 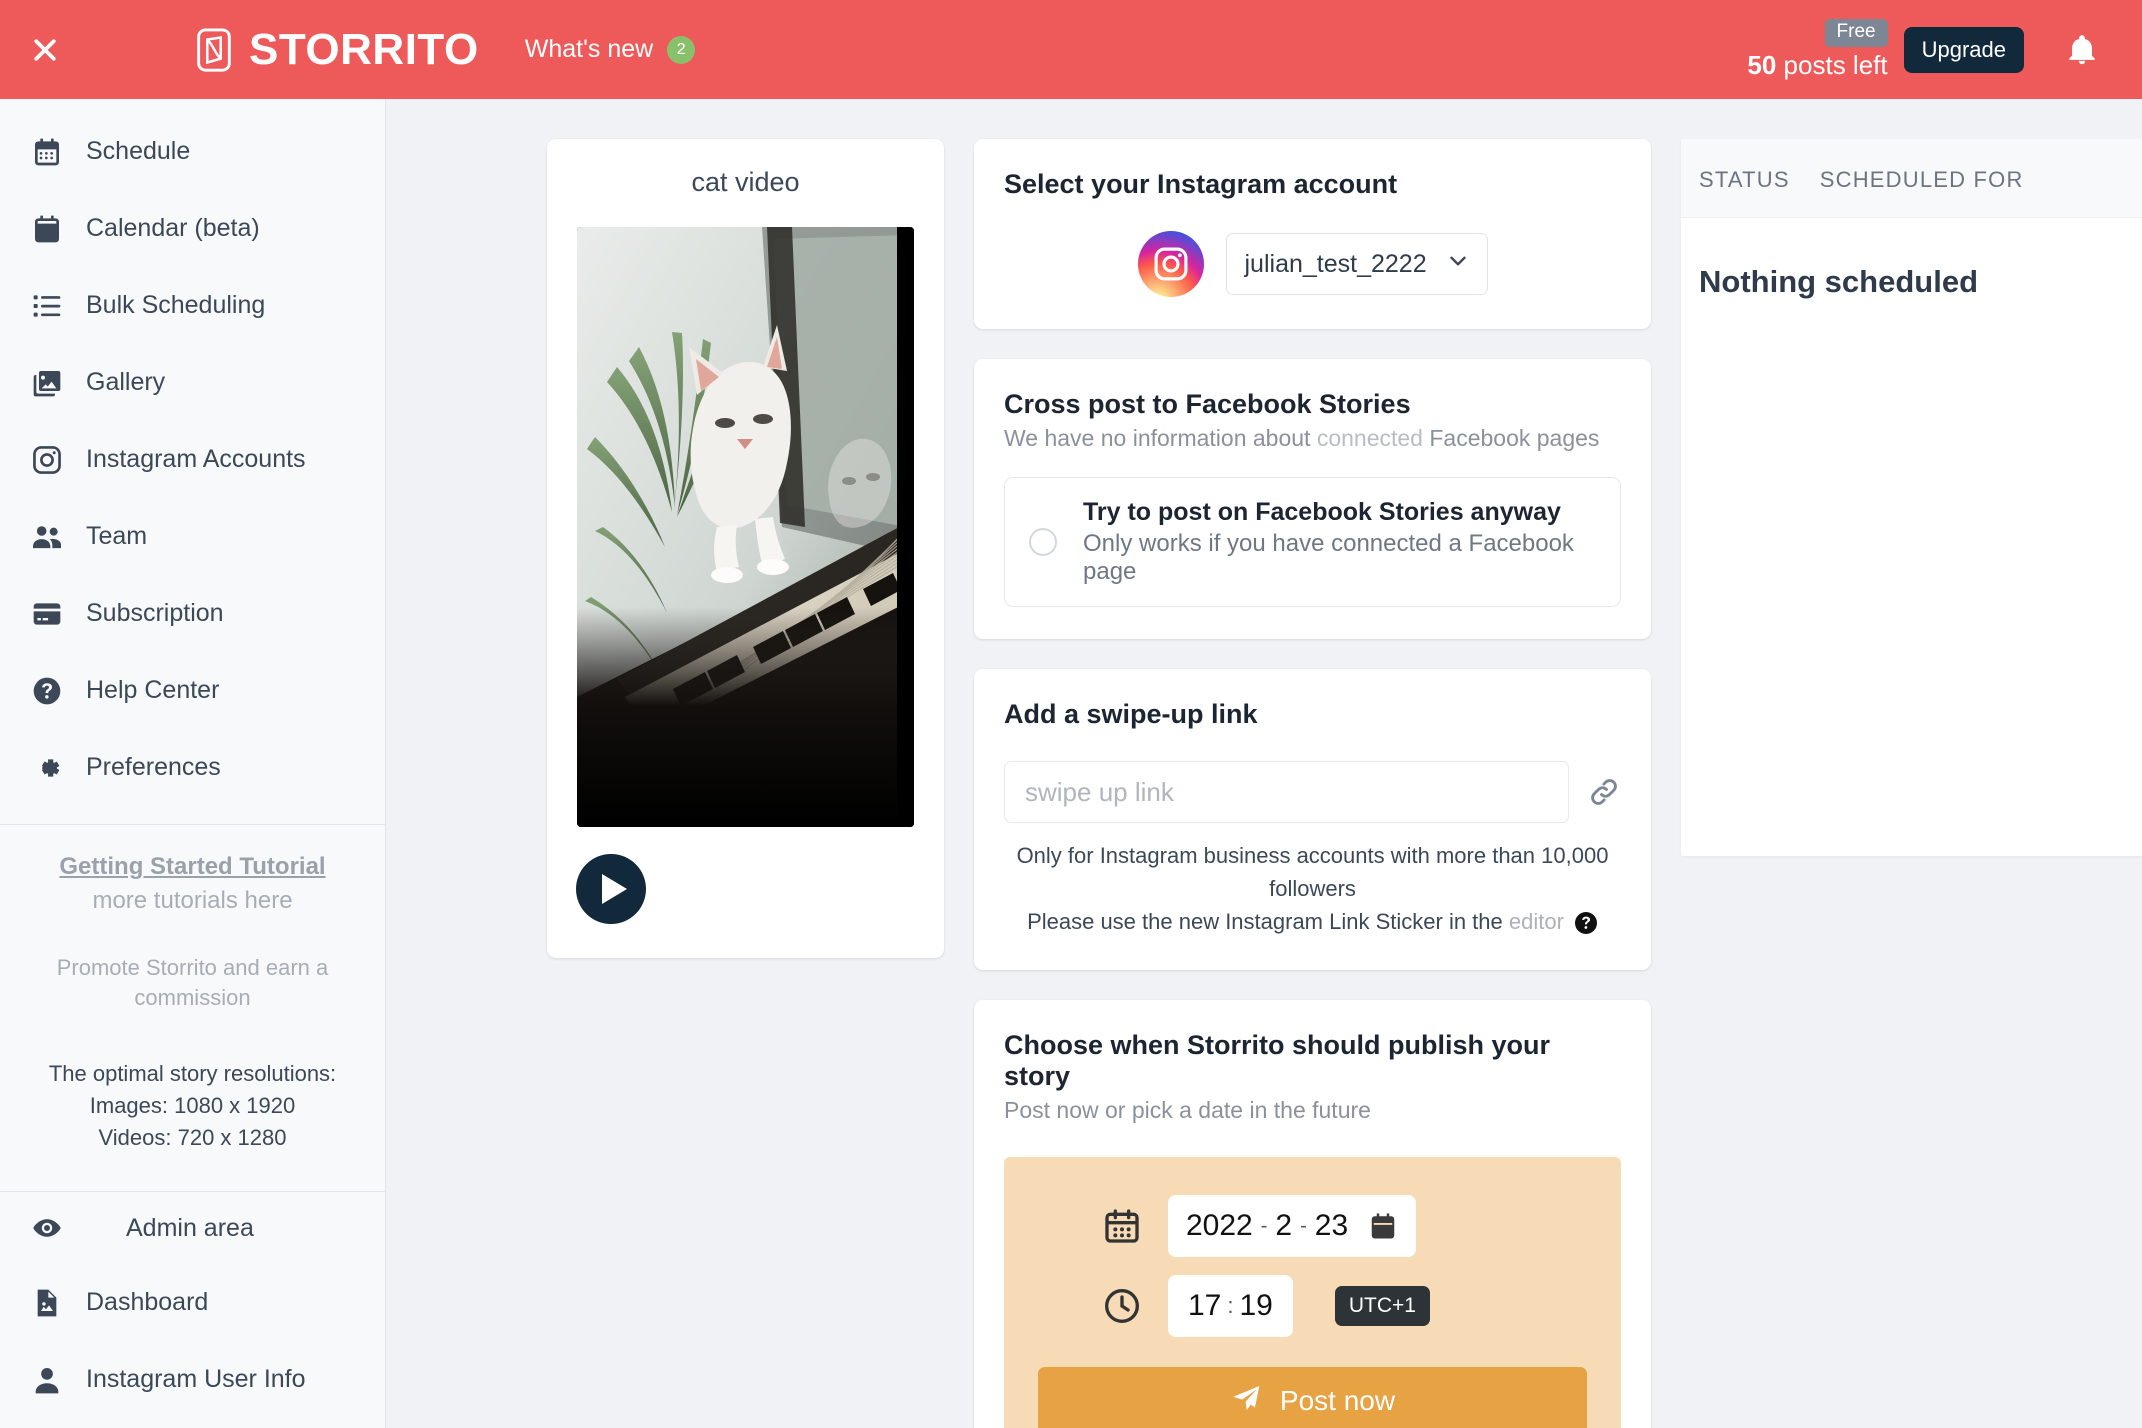 I want to click on video-thumbnail, so click(x=745, y=527).